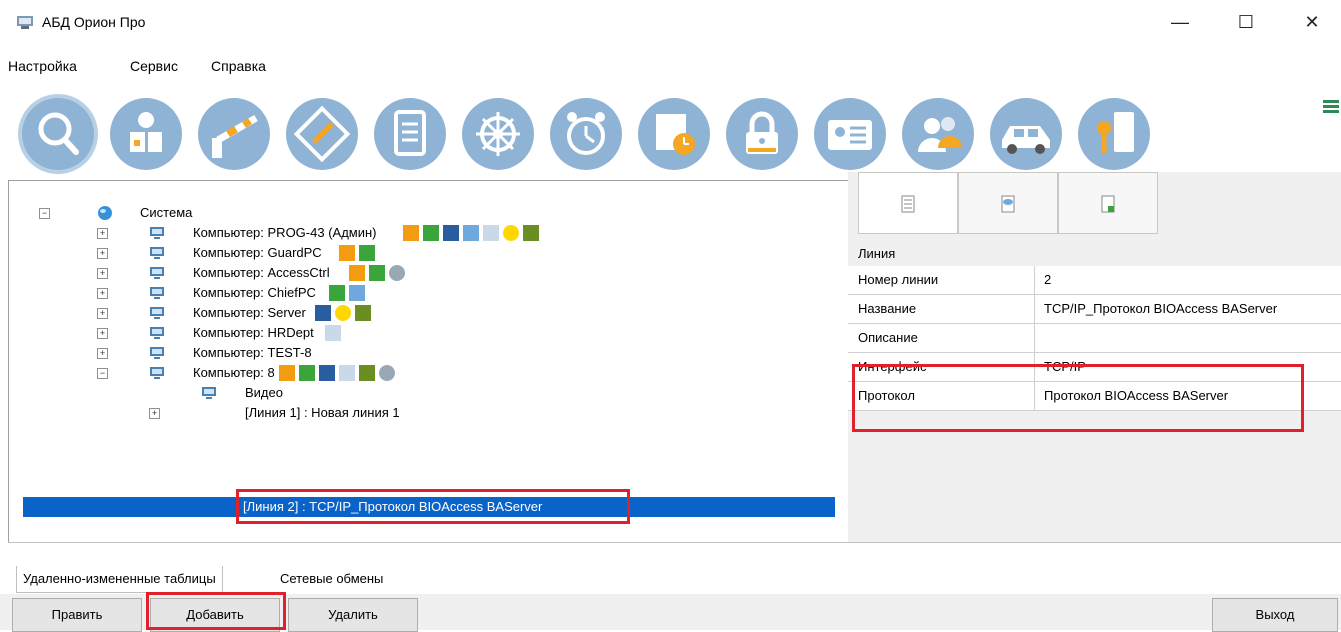  Describe the element at coordinates (424, 253) in the screenshot. I see `tree-item-computer: + Компьютер: GuardPC` at that location.